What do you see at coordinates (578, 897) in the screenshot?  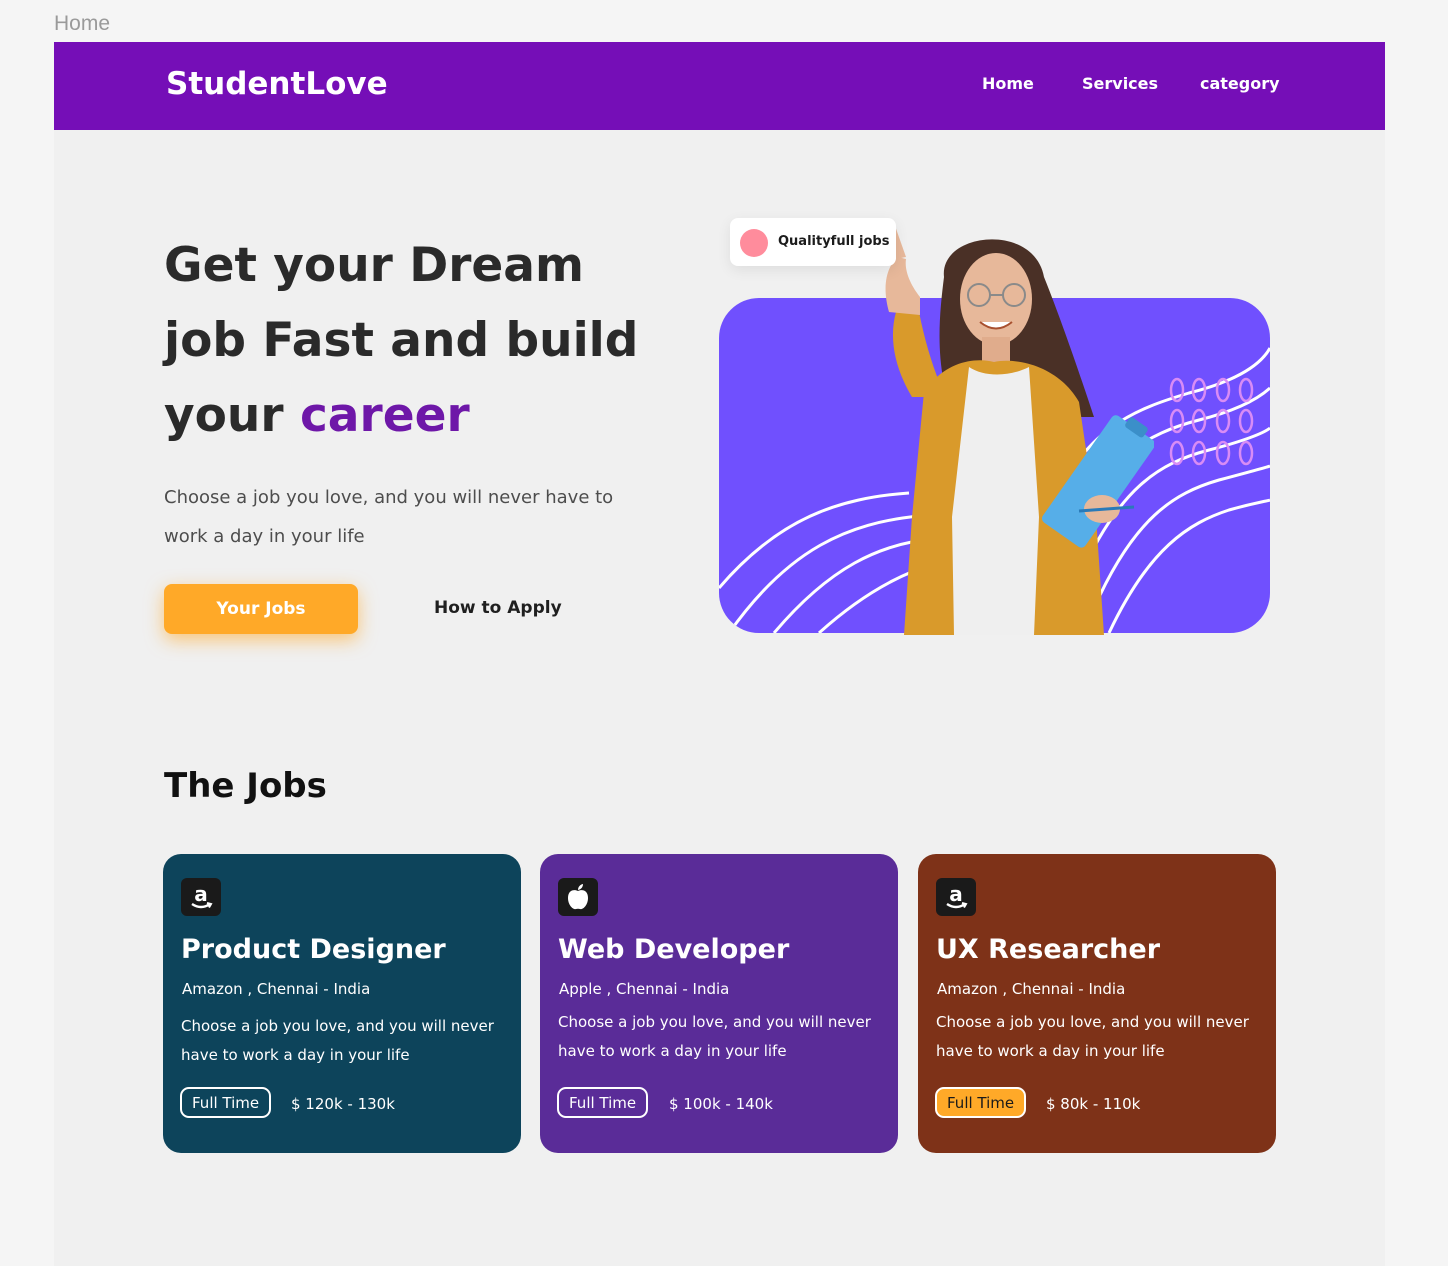 I see `apple-logo-icon` at bounding box center [578, 897].